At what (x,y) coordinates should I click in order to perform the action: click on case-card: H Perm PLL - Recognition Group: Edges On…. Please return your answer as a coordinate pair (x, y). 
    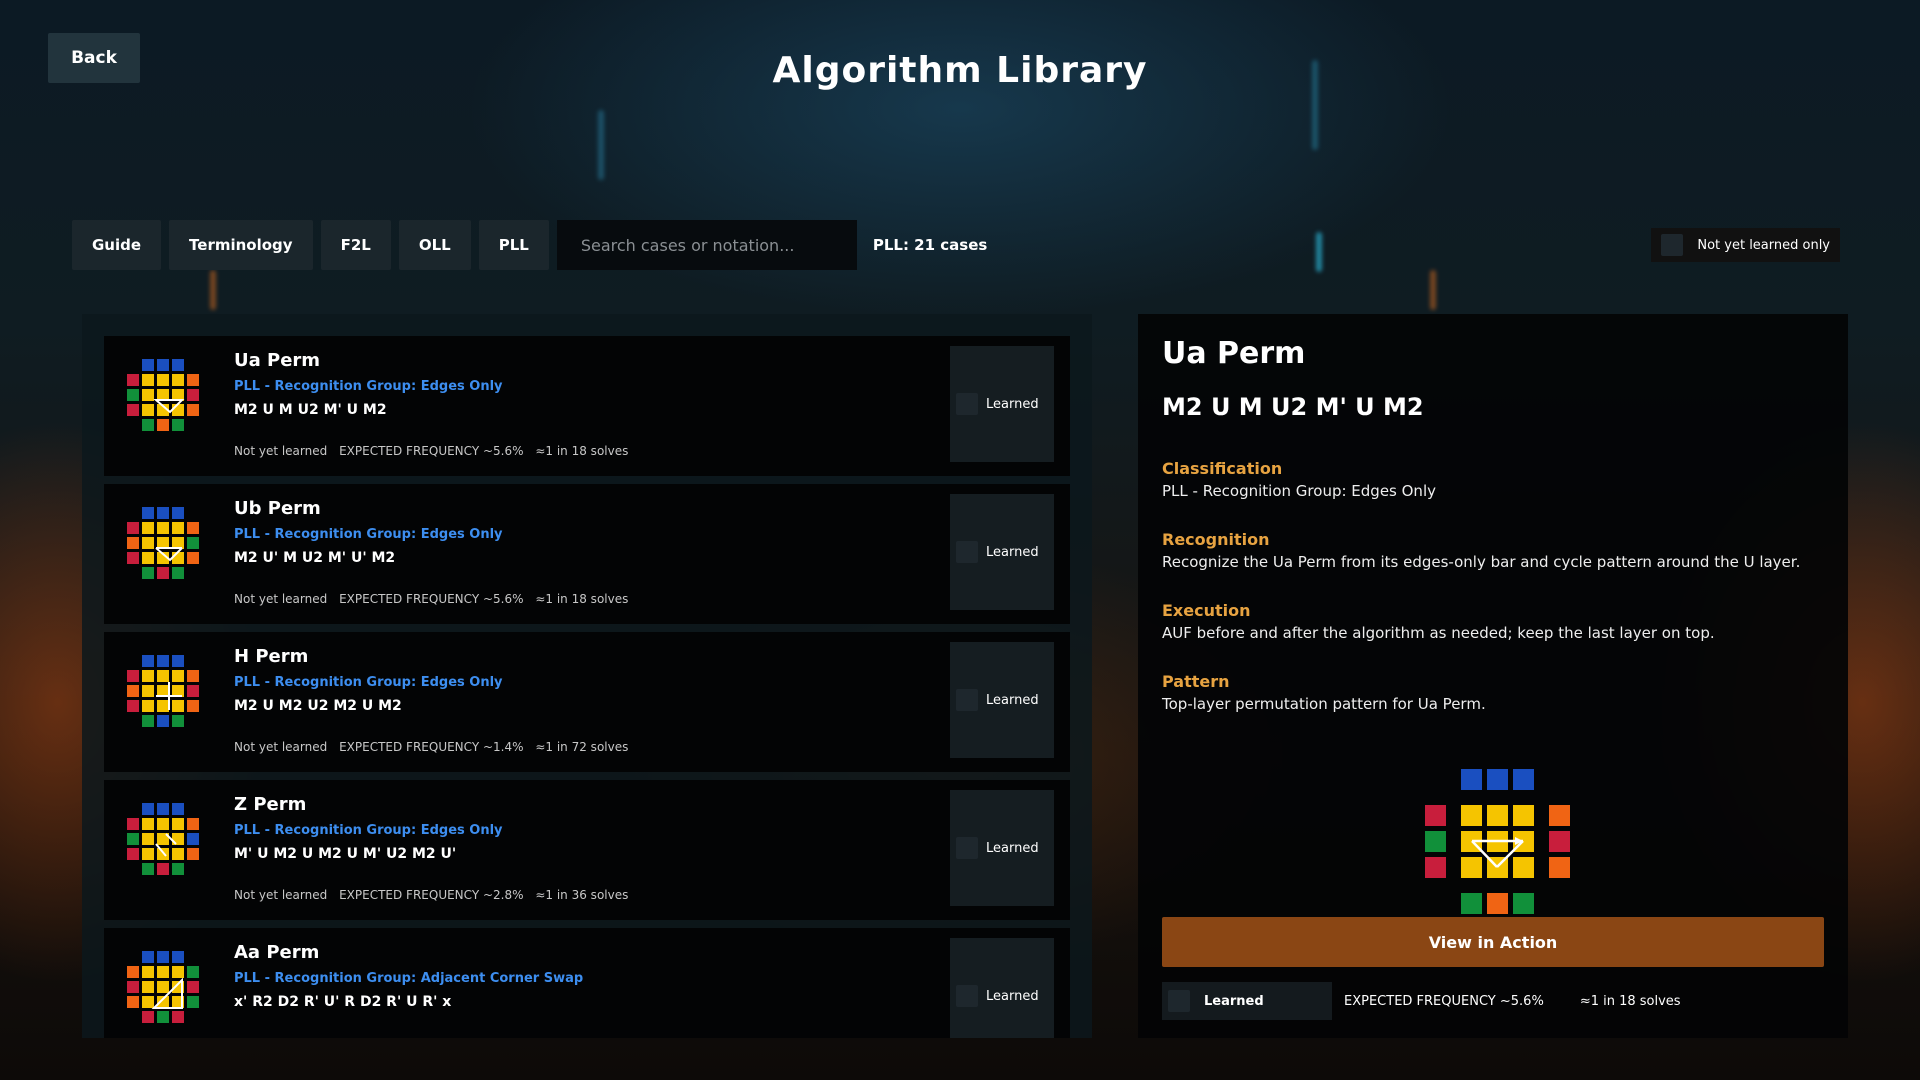
    Looking at the image, I should click on (587, 702).